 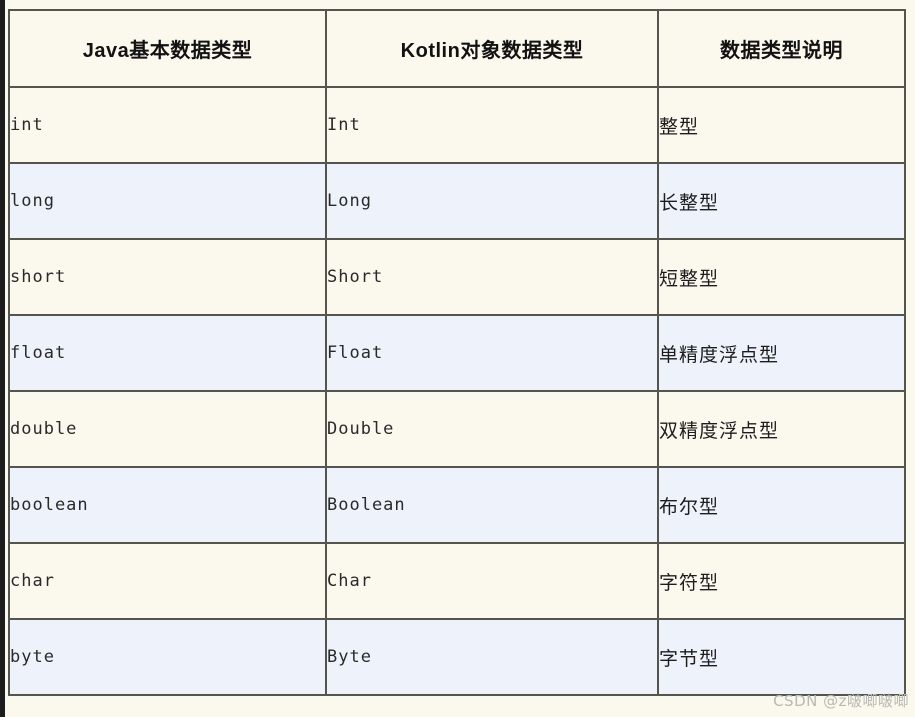 What do you see at coordinates (492, 48) in the screenshot?
I see `column-header-kotlin: Kotlin对象数据类型` at bounding box center [492, 48].